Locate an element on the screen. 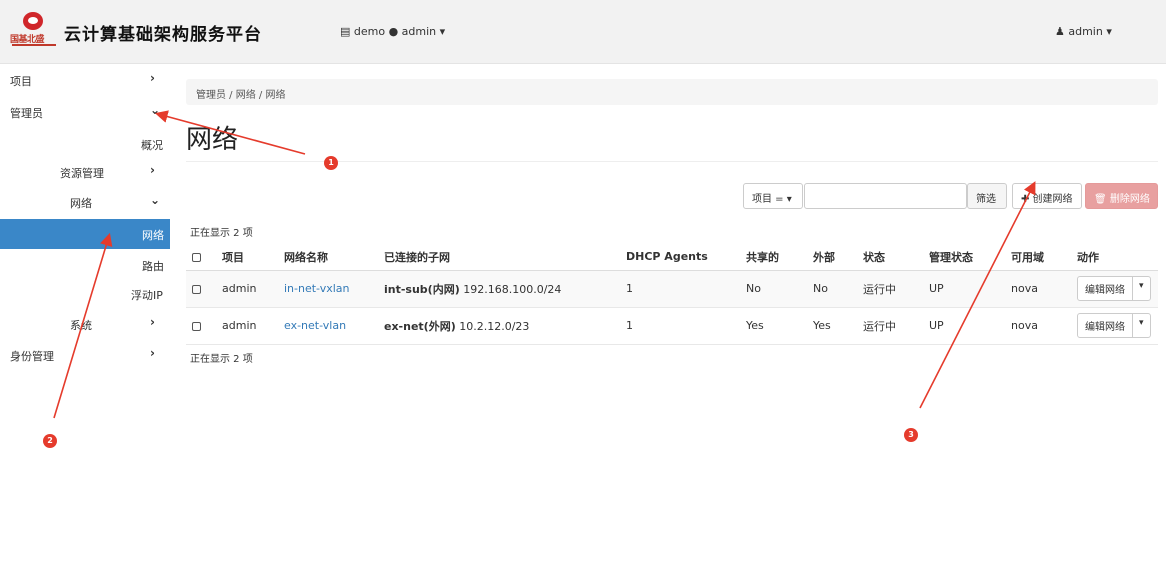  breadcrumb: 管理员 / 网络 / 网络 is located at coordinates (672, 92).